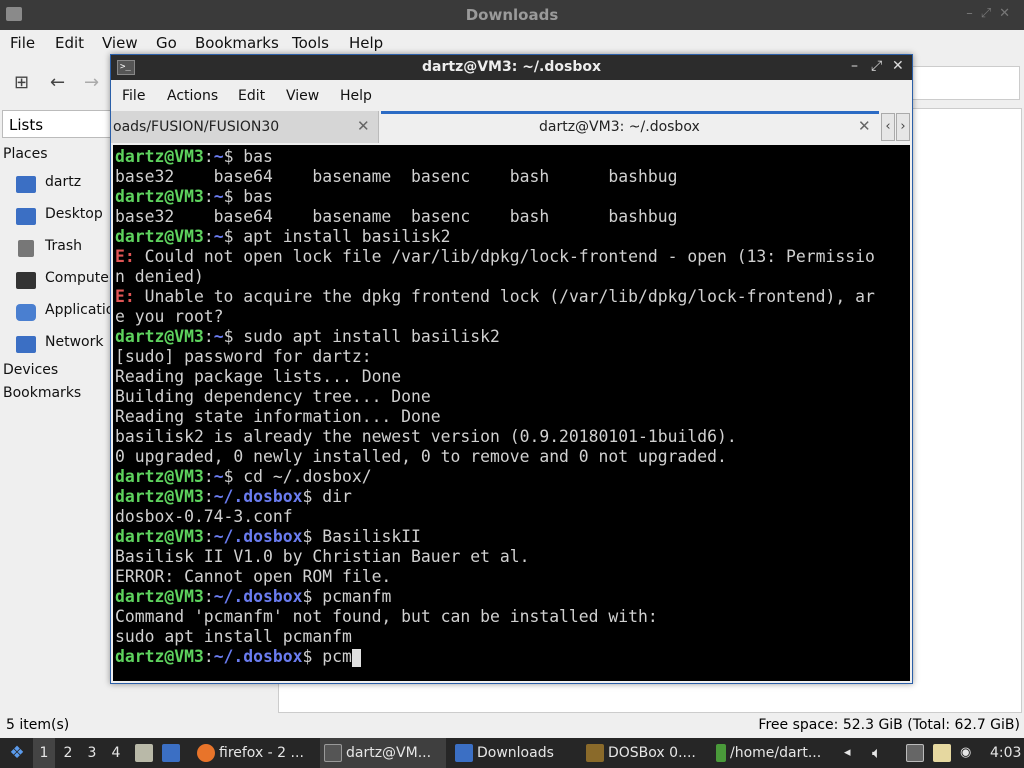 Image resolution: width=1024 pixels, height=768 pixels. I want to click on network-tray-icon, so click(917, 753).